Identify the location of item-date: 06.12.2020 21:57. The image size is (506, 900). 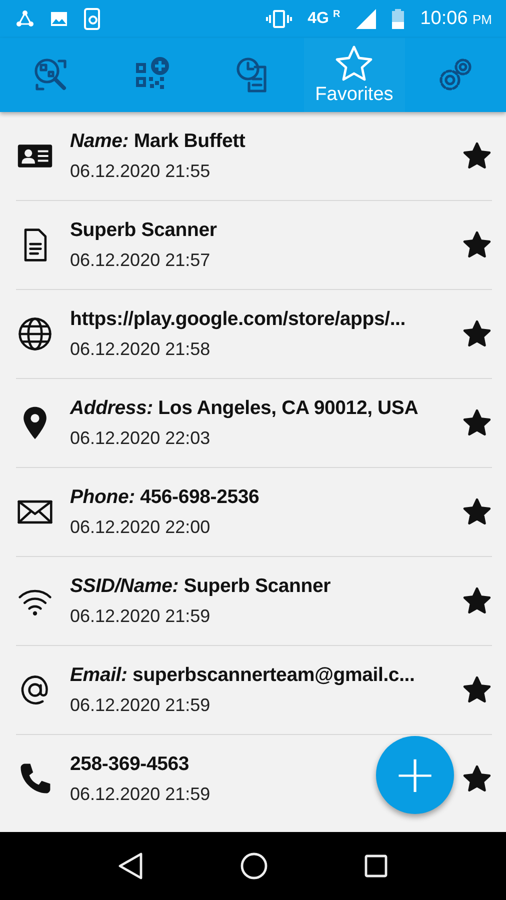
(140, 260).